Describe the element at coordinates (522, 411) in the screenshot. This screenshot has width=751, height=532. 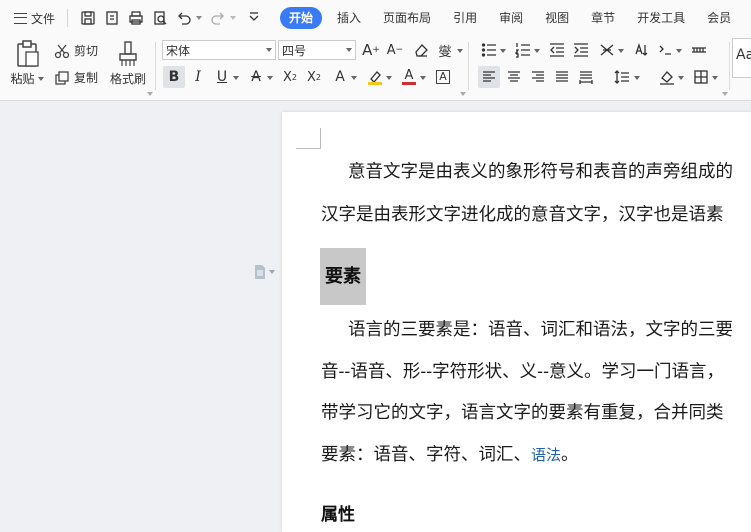
I see `body-text-line: 带学习它的文字，语言文字的要素有重复，合并同类` at that location.